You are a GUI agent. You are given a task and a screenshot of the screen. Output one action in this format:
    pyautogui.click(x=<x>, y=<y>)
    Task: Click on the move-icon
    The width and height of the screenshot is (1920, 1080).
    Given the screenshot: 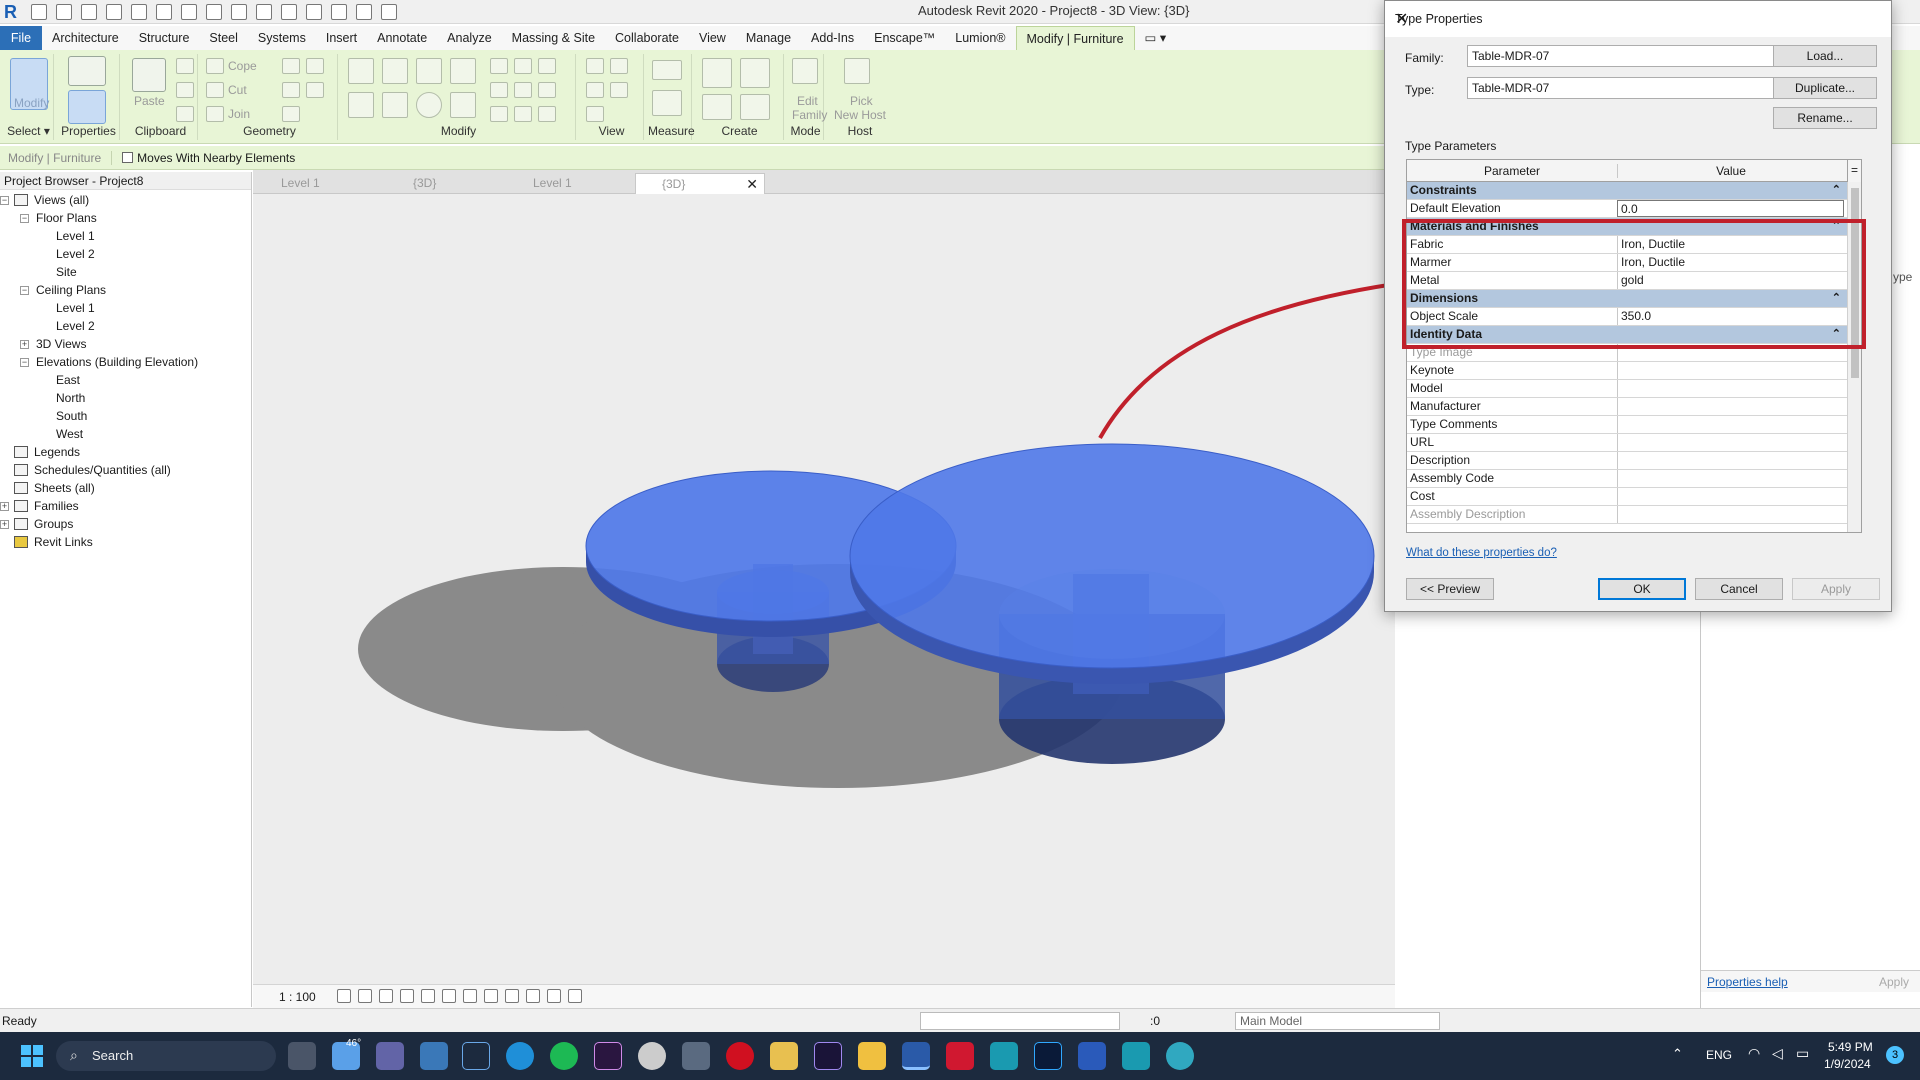 What is the action you would take?
    pyautogui.click(x=361, y=105)
    